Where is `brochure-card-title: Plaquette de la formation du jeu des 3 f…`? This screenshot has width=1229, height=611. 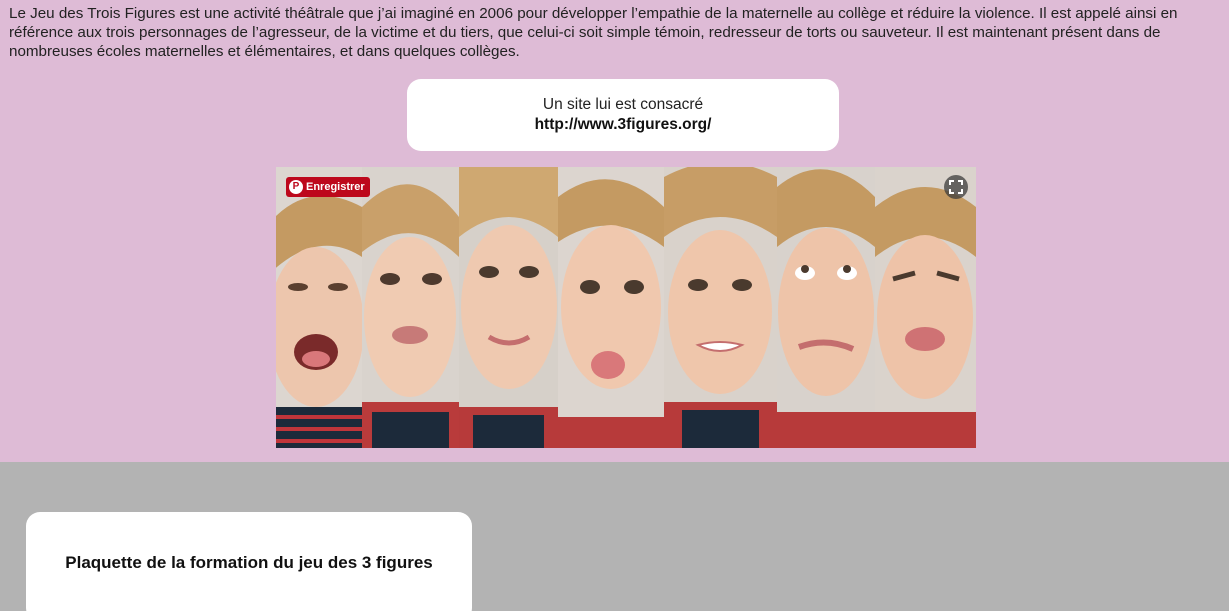 brochure-card-title: Plaquette de la formation du jeu des 3 f… is located at coordinates (249, 562).